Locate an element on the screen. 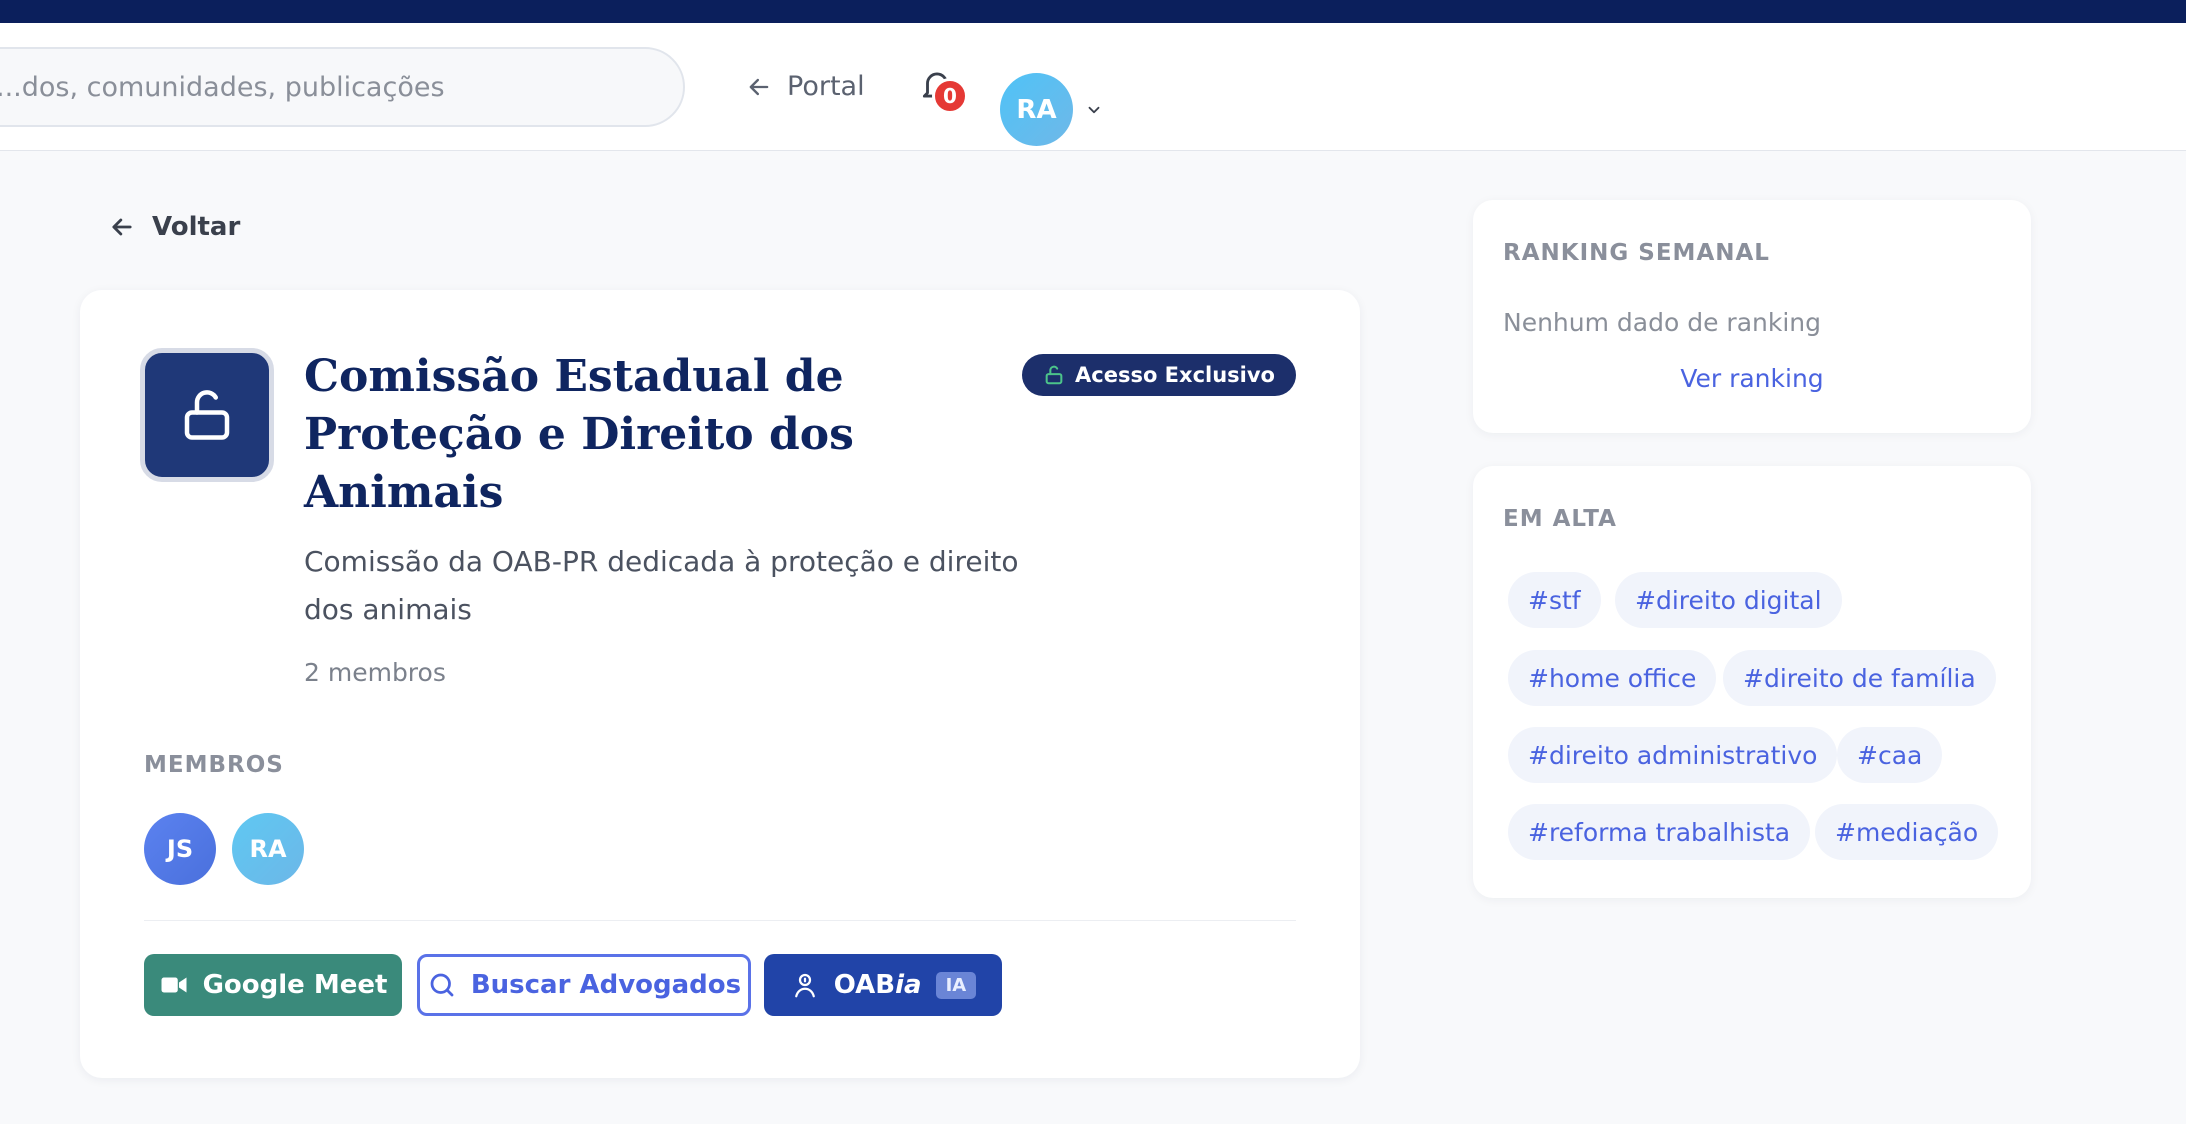  trending-tag: #direito digital is located at coordinates (1728, 600).